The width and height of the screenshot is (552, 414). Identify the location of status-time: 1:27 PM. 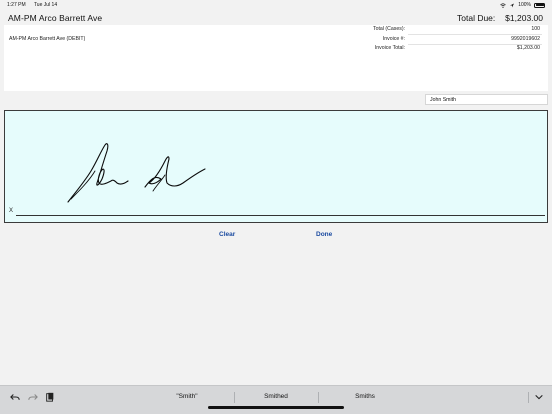
(16, 5).